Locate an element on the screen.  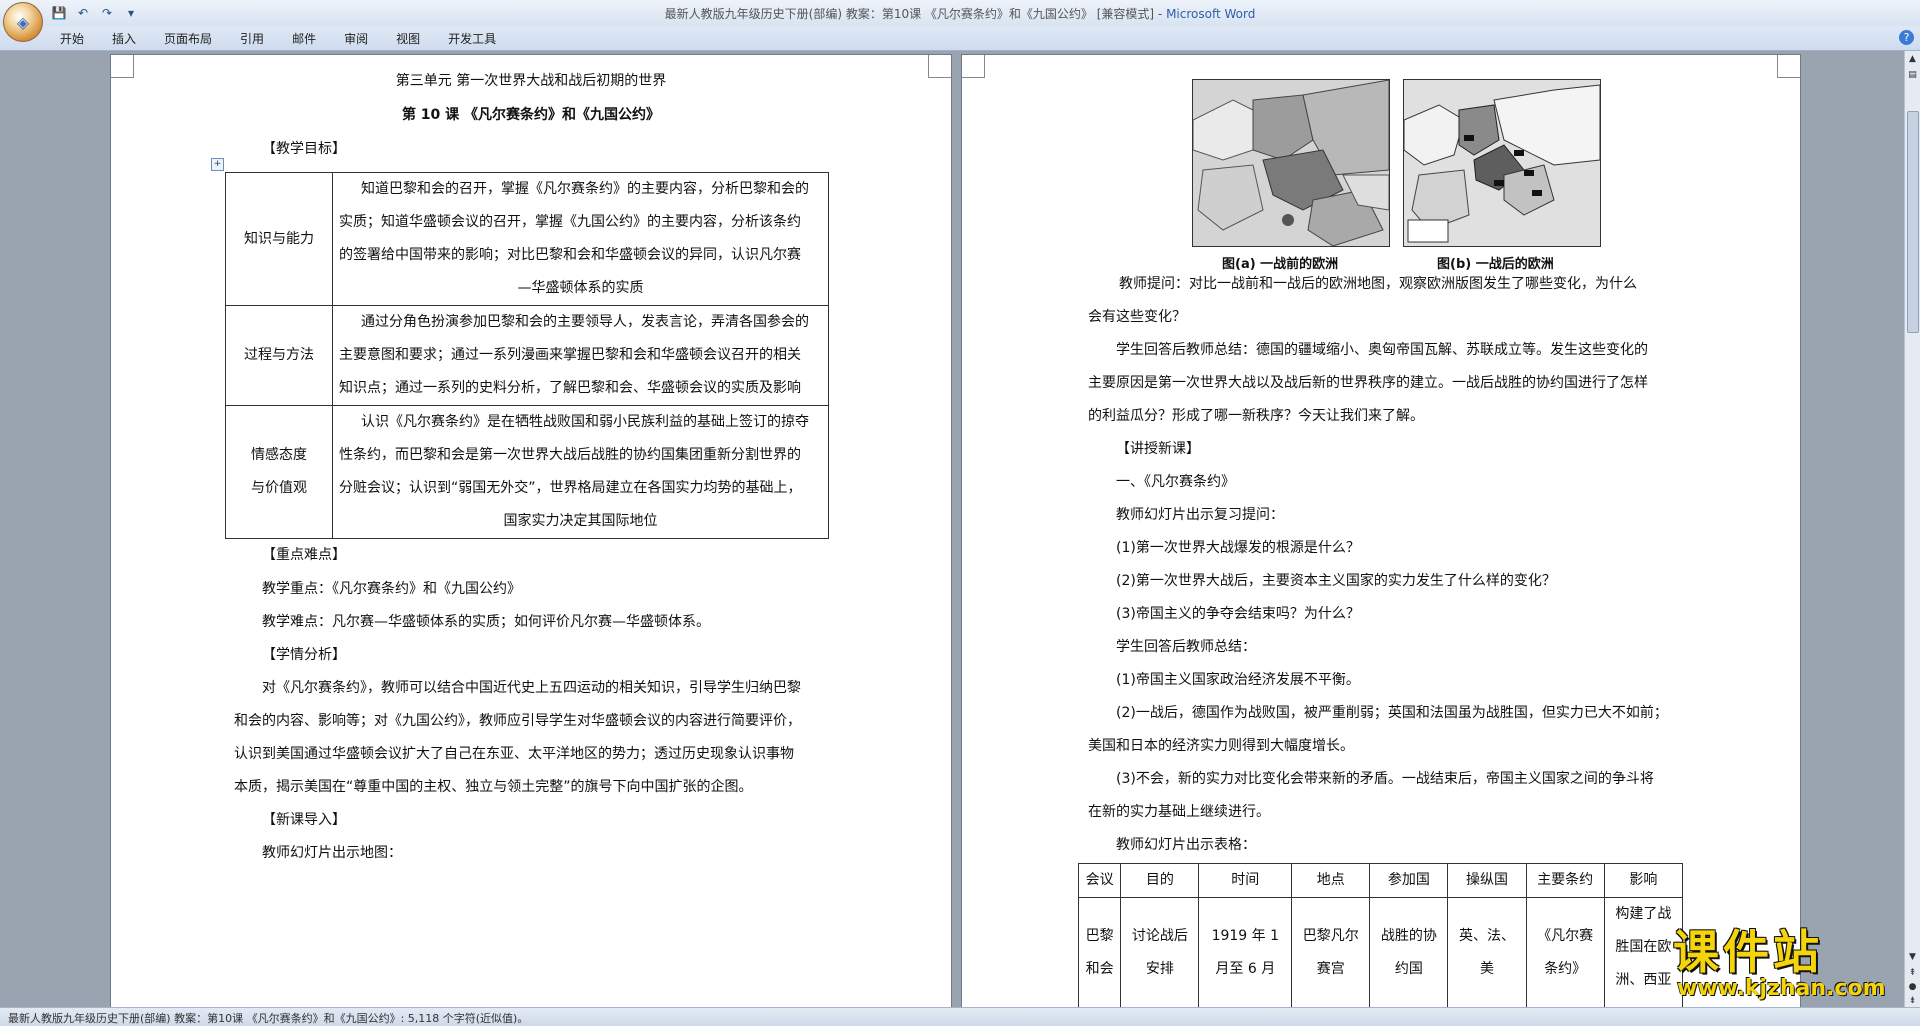
ribbon-tabs: 开始 插入 页面布局 引用 邮件 审阅 视图 开发工具 is located at coordinates (292, 38).